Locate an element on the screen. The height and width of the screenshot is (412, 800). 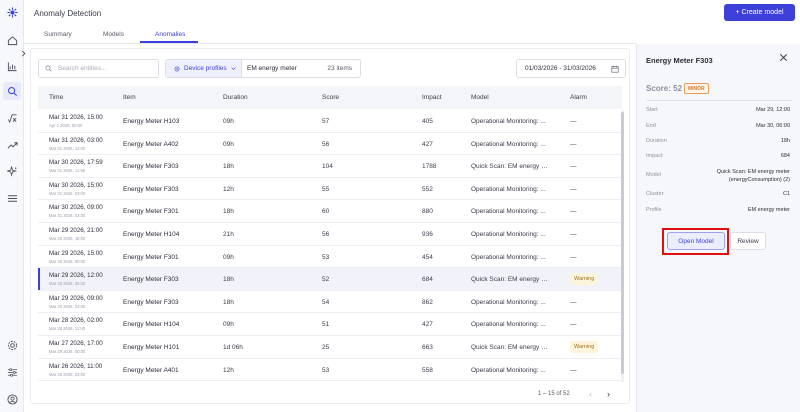
sparkle-icon is located at coordinates (12, 171).